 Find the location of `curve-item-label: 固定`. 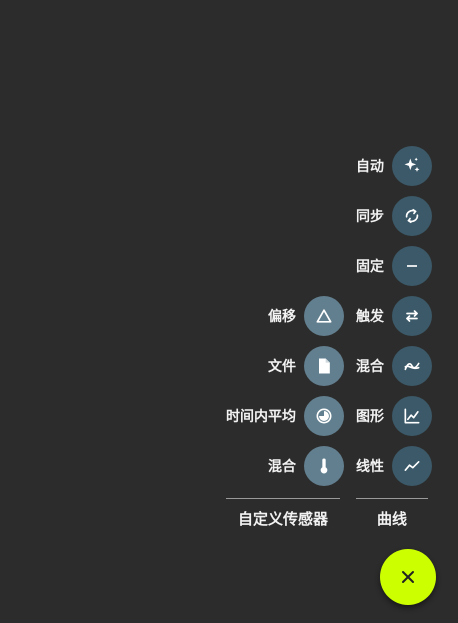

curve-item-label: 固定 is located at coordinates (370, 267).